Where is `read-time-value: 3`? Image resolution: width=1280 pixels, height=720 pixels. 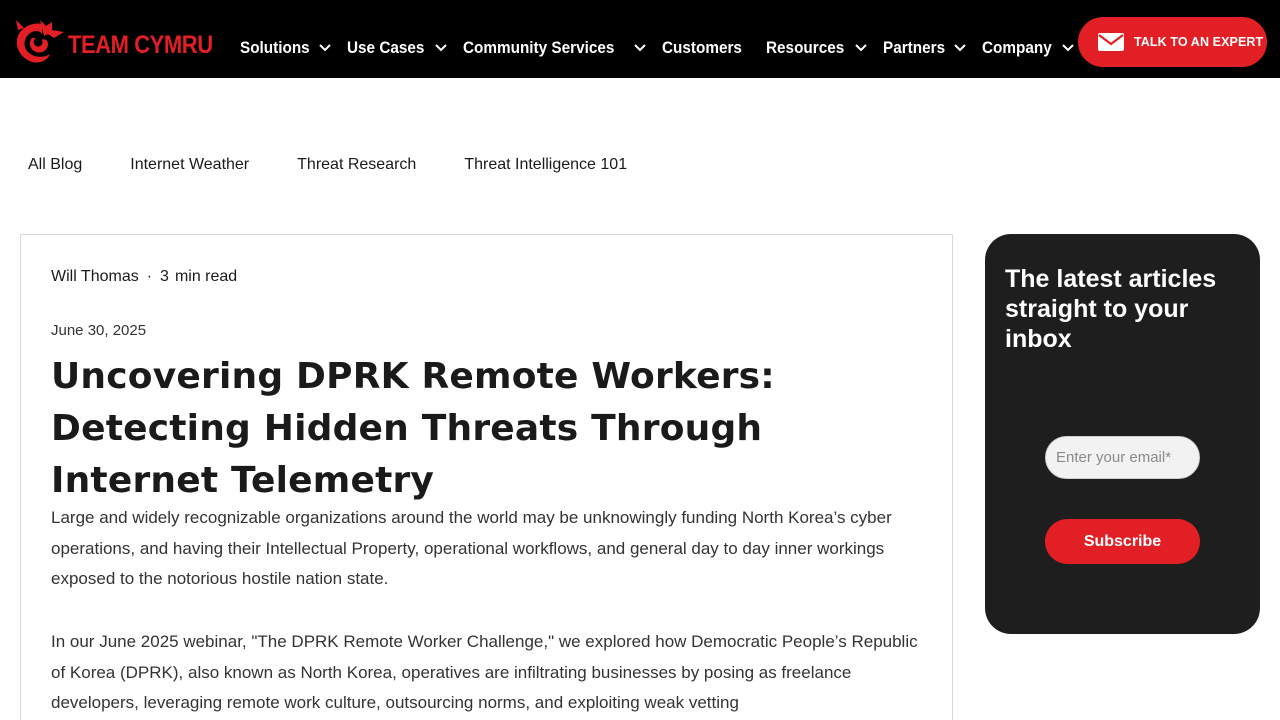 read-time-value: 3 is located at coordinates (164, 276).